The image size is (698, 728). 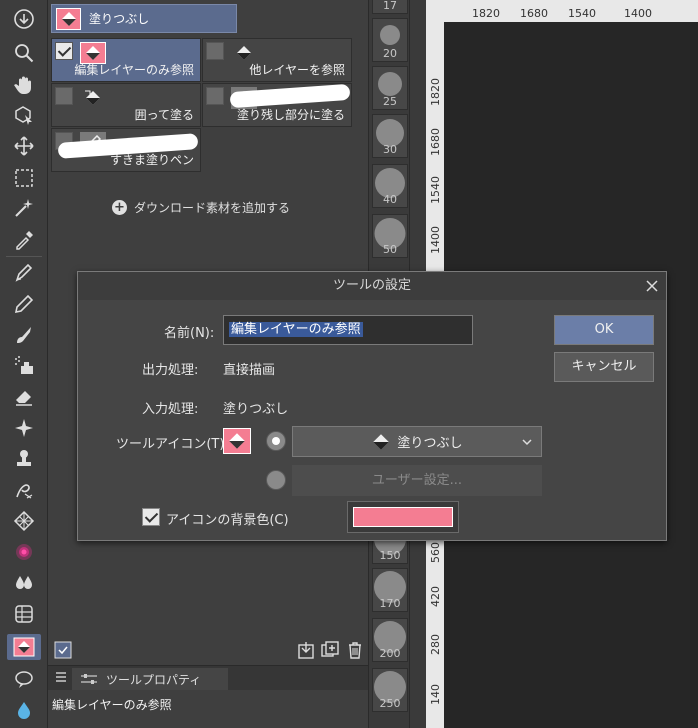 What do you see at coordinates (24, 273) in the screenshot?
I see `pen-icon` at bounding box center [24, 273].